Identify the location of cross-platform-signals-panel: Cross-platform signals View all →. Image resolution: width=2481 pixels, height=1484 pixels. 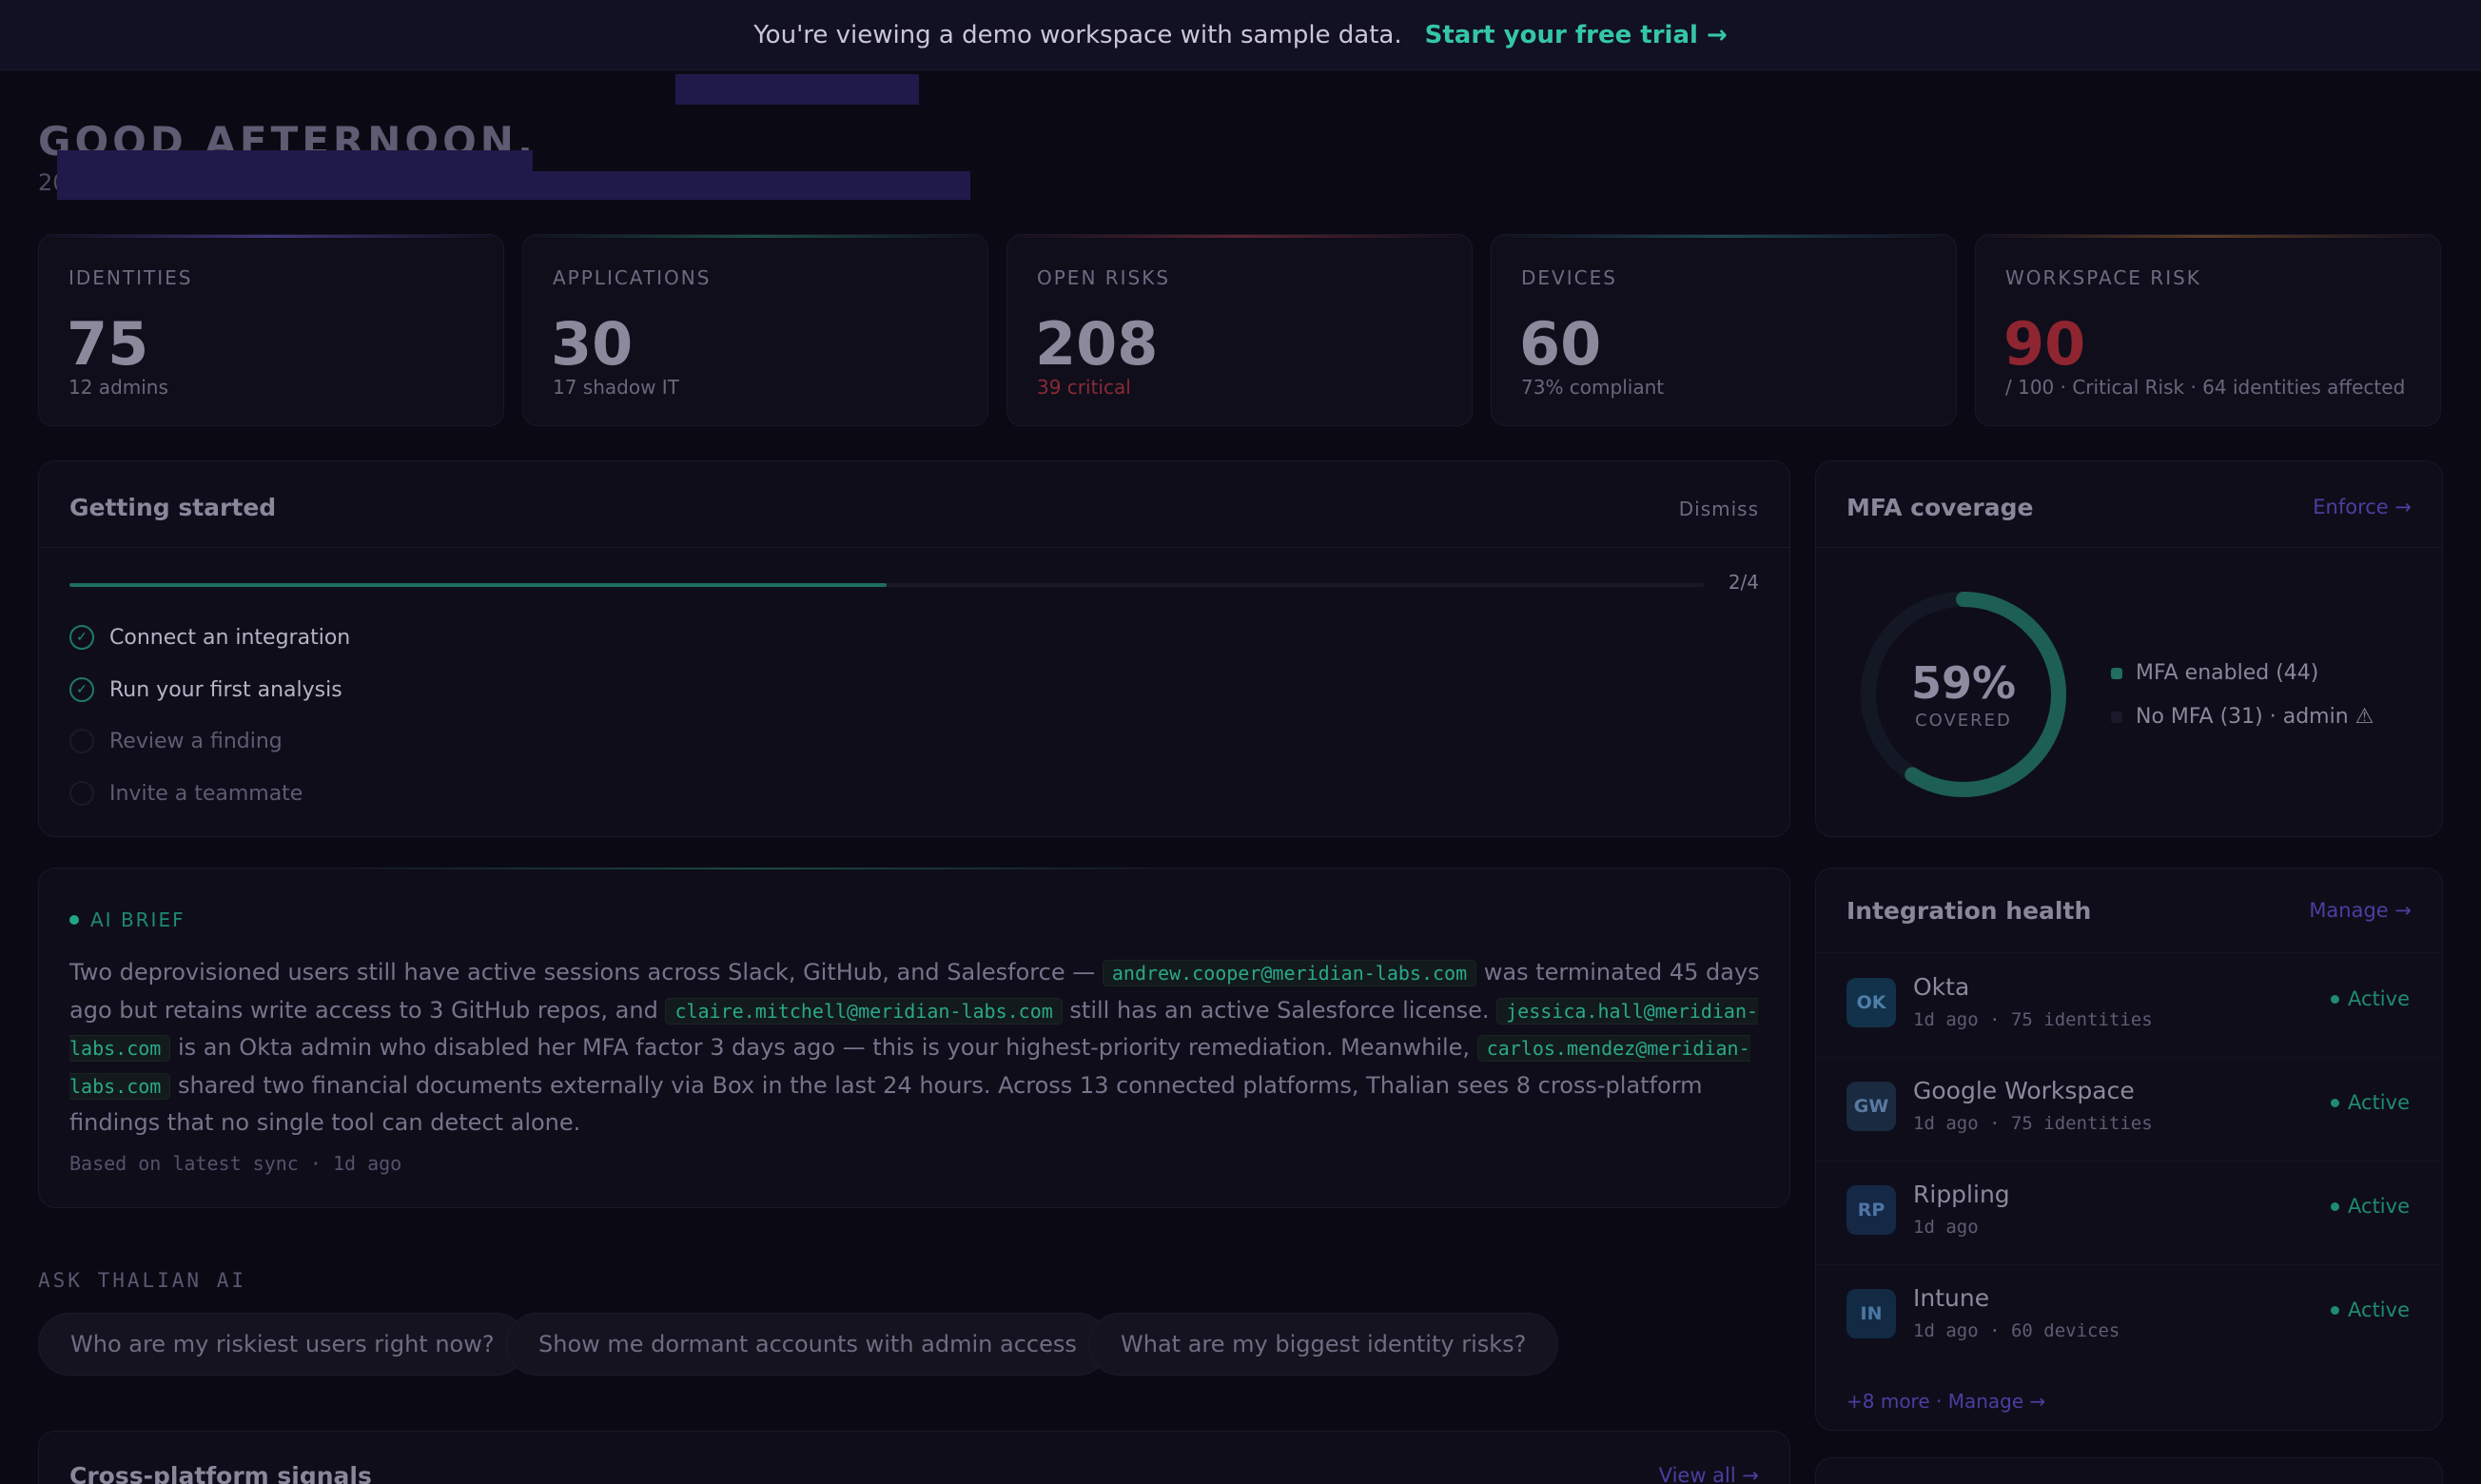
(914, 1457).